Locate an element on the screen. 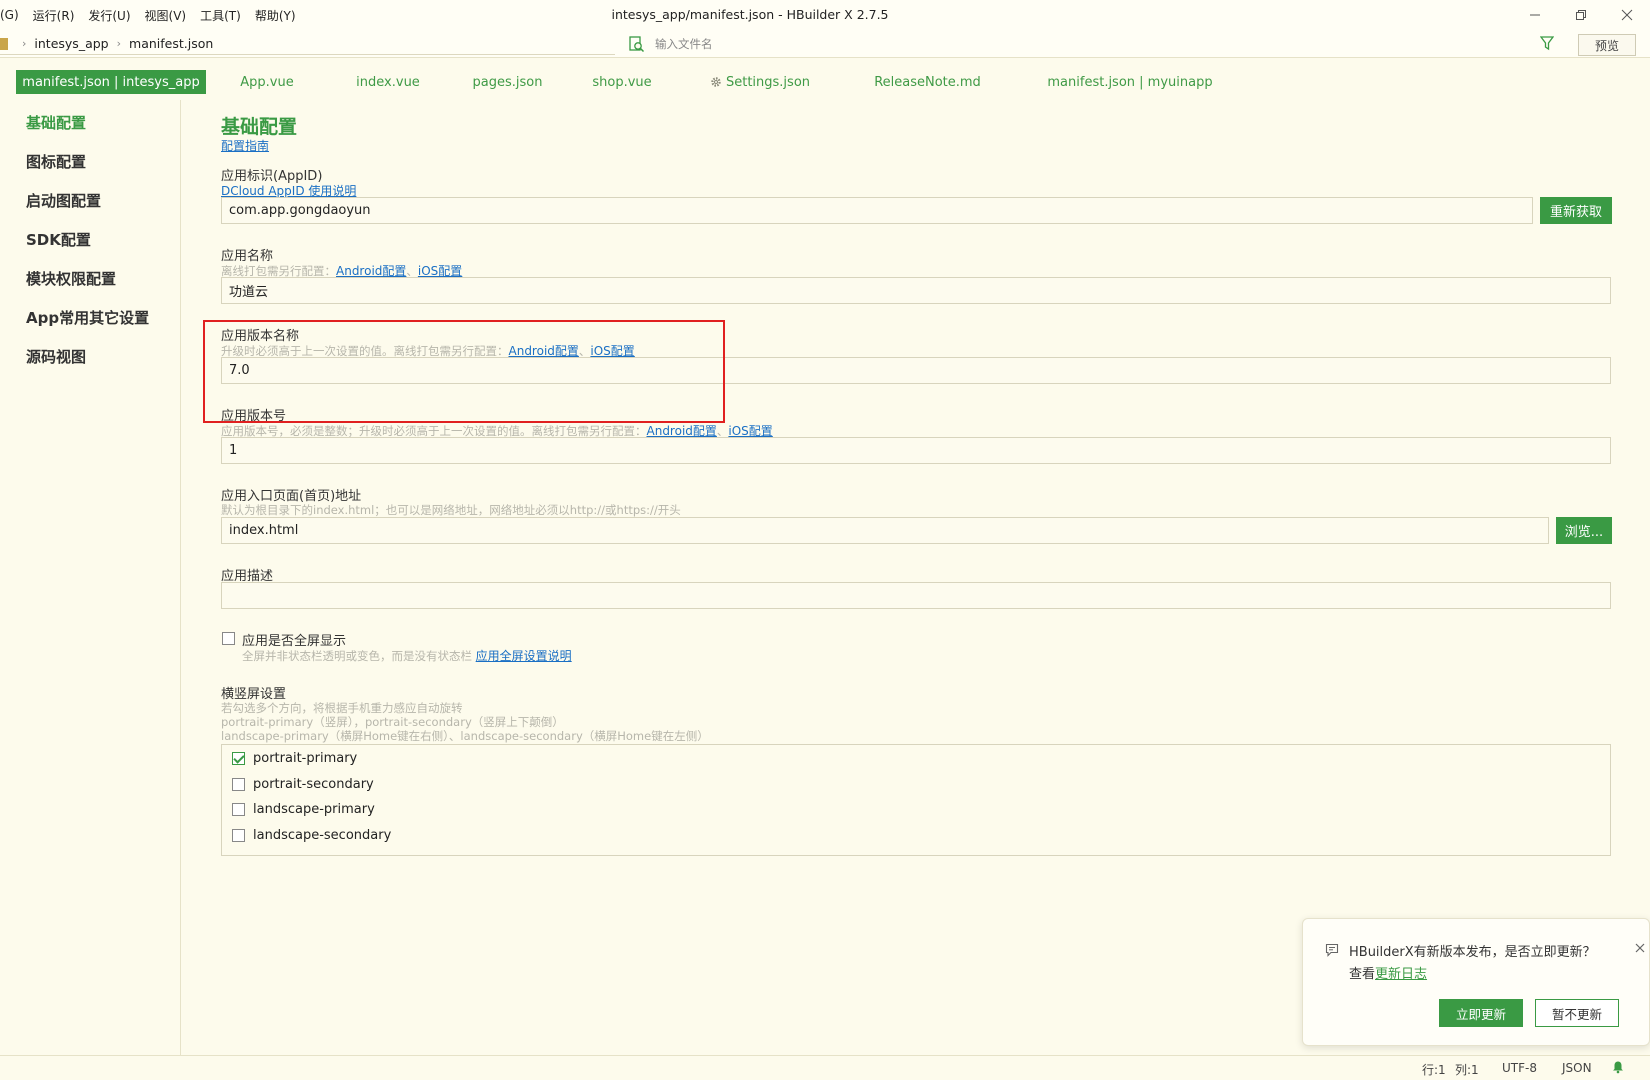 The image size is (1650, 1080). tab-releasenote-md: ReleaseNote.md is located at coordinates (927, 82).